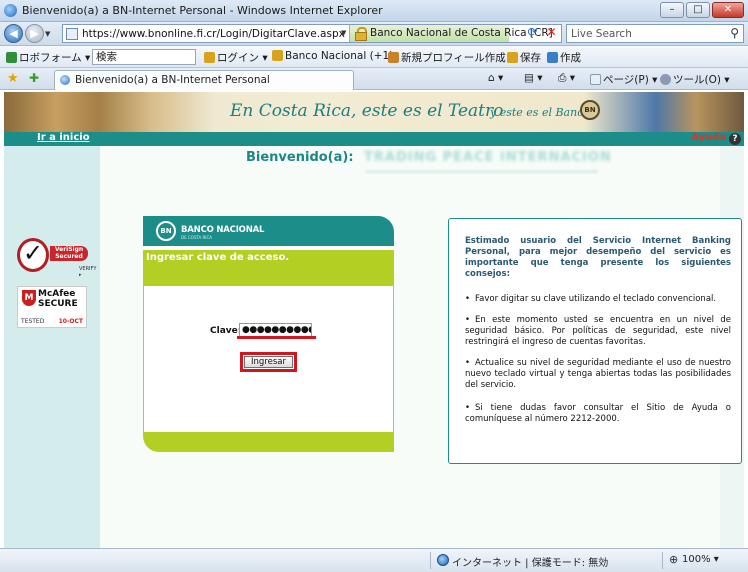  Describe the element at coordinates (623, 79) in the screenshot. I see `page-menu: ページ(P) ▾` at that location.